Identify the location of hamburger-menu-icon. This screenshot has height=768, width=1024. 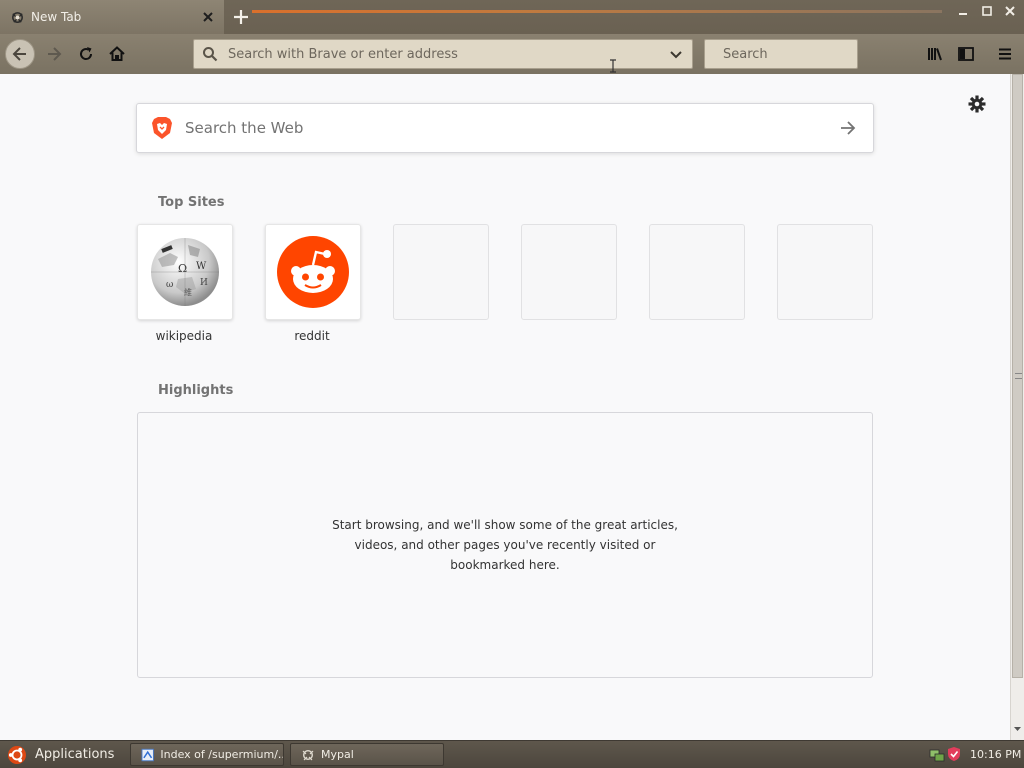
(1005, 54).